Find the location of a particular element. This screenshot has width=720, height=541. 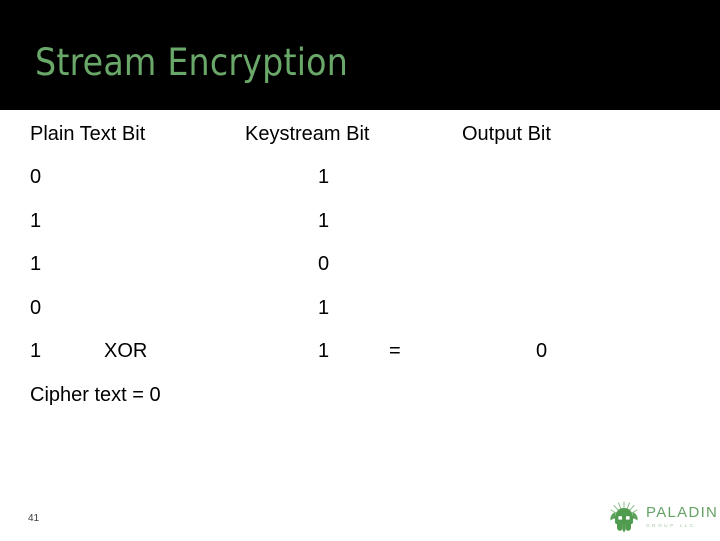

cell-output-bit: 0 is located at coordinates (542, 351).